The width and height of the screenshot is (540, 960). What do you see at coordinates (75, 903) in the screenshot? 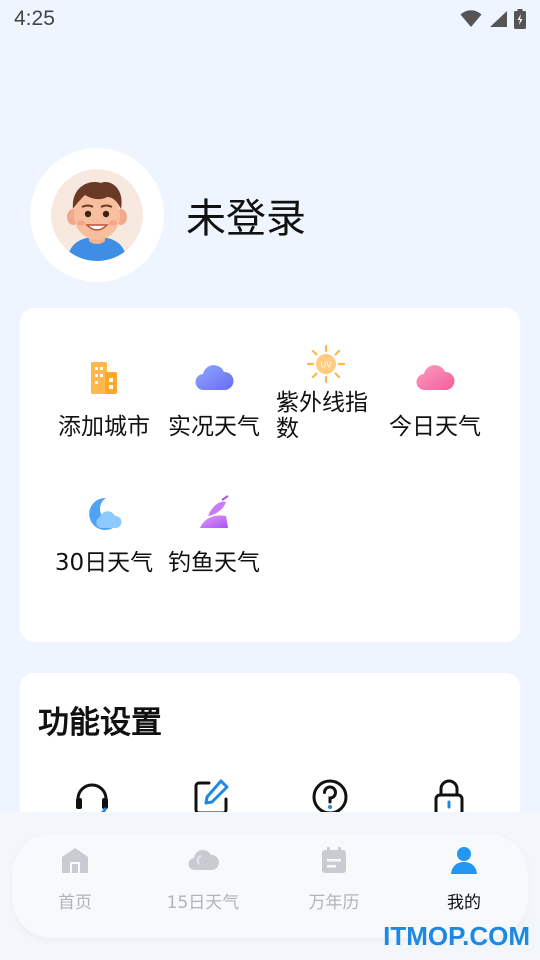
I see `tab-label: 首页` at bounding box center [75, 903].